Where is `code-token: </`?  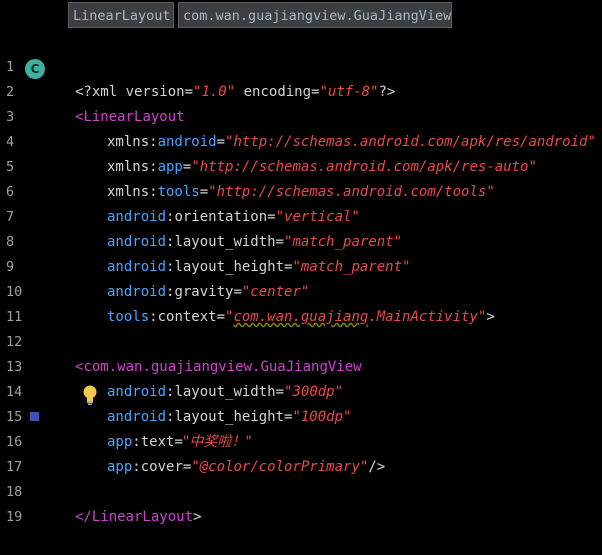
code-token: </ is located at coordinates (83, 517).